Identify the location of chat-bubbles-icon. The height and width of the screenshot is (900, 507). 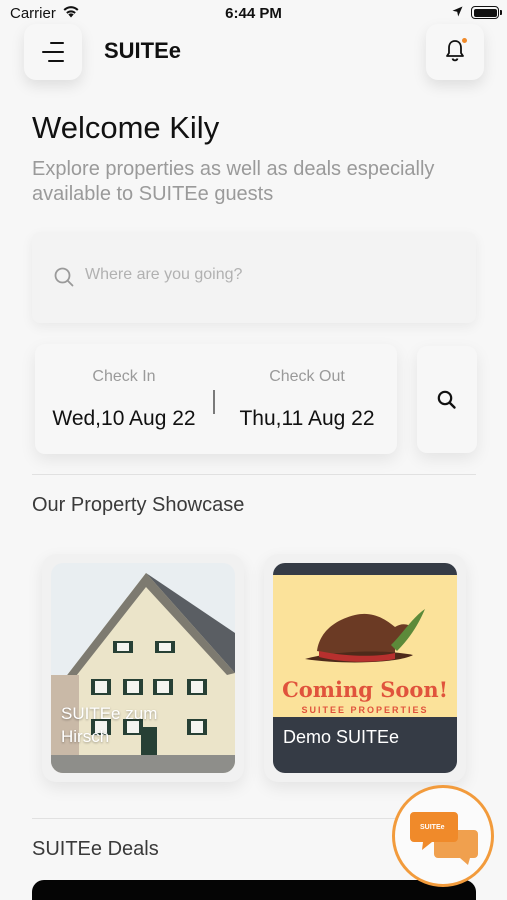
(444, 838).